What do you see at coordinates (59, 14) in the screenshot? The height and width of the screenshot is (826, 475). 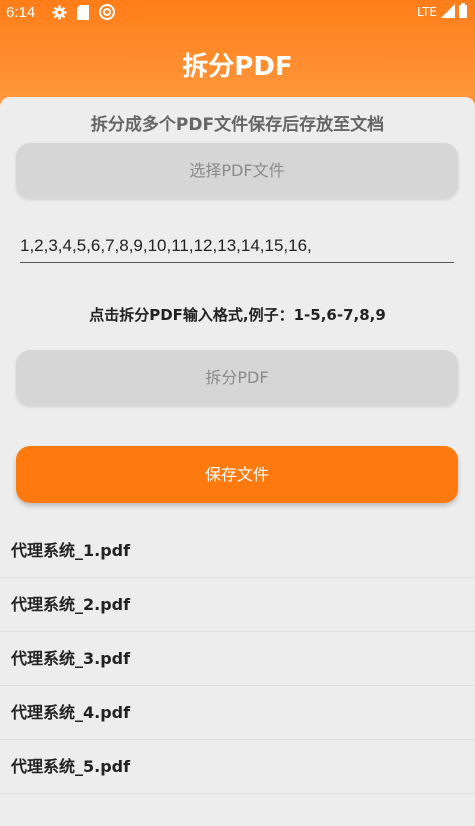 I see `gear-icon` at bounding box center [59, 14].